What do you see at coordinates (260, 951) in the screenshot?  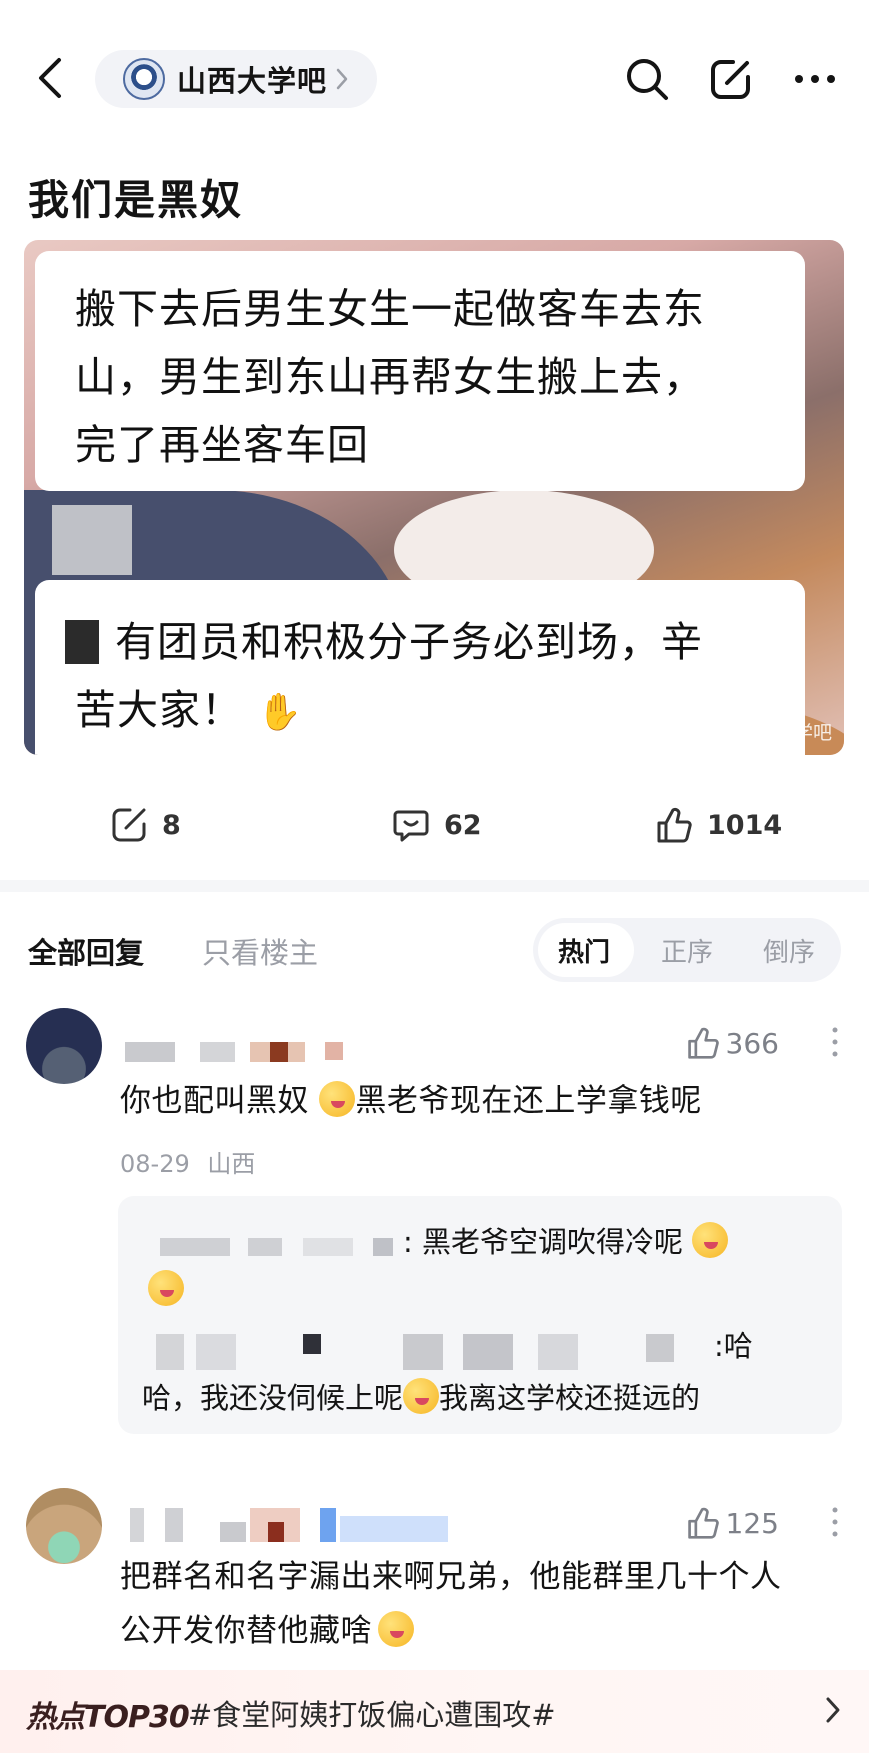 I see `tab-op-only: 只看楼主` at bounding box center [260, 951].